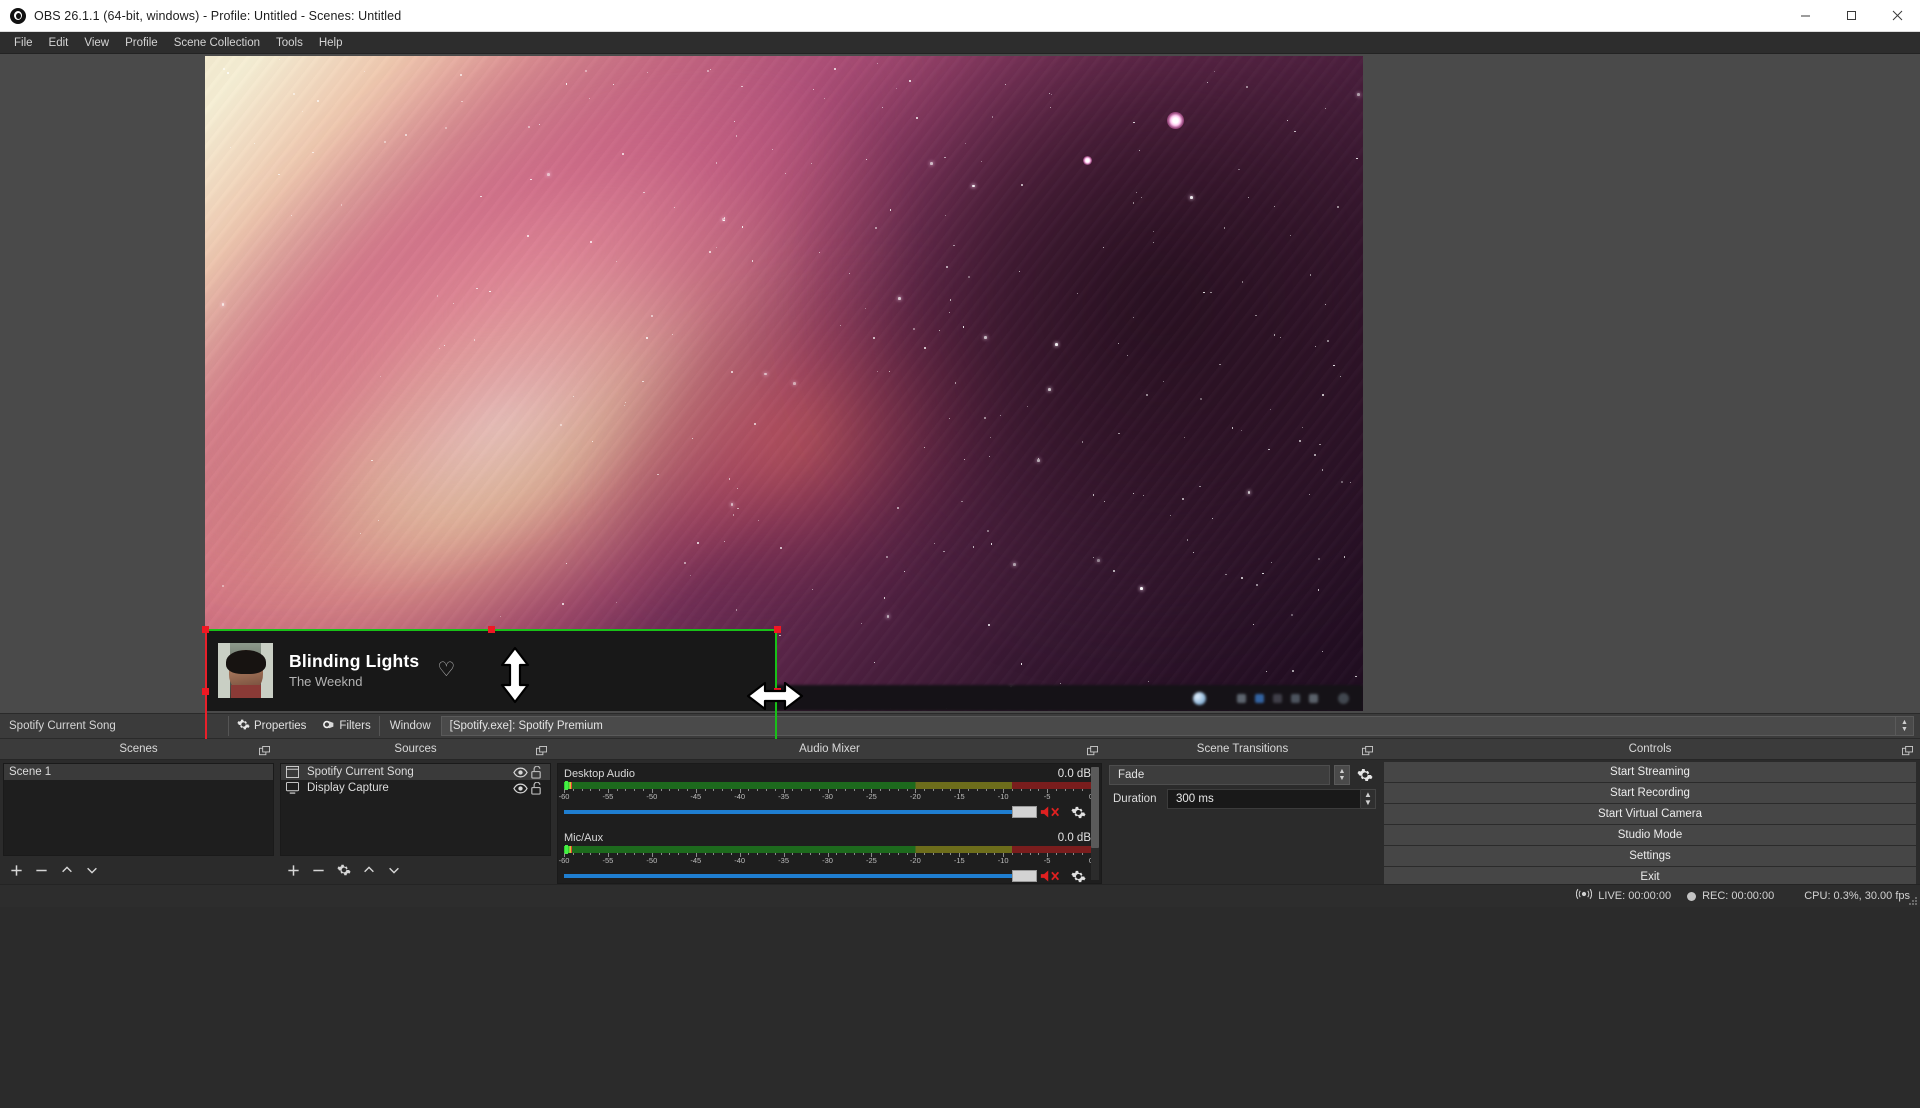 The width and height of the screenshot is (1920, 1108). Describe the element at coordinates (141, 43) in the screenshot. I see `menu-item-profile: Profile` at that location.